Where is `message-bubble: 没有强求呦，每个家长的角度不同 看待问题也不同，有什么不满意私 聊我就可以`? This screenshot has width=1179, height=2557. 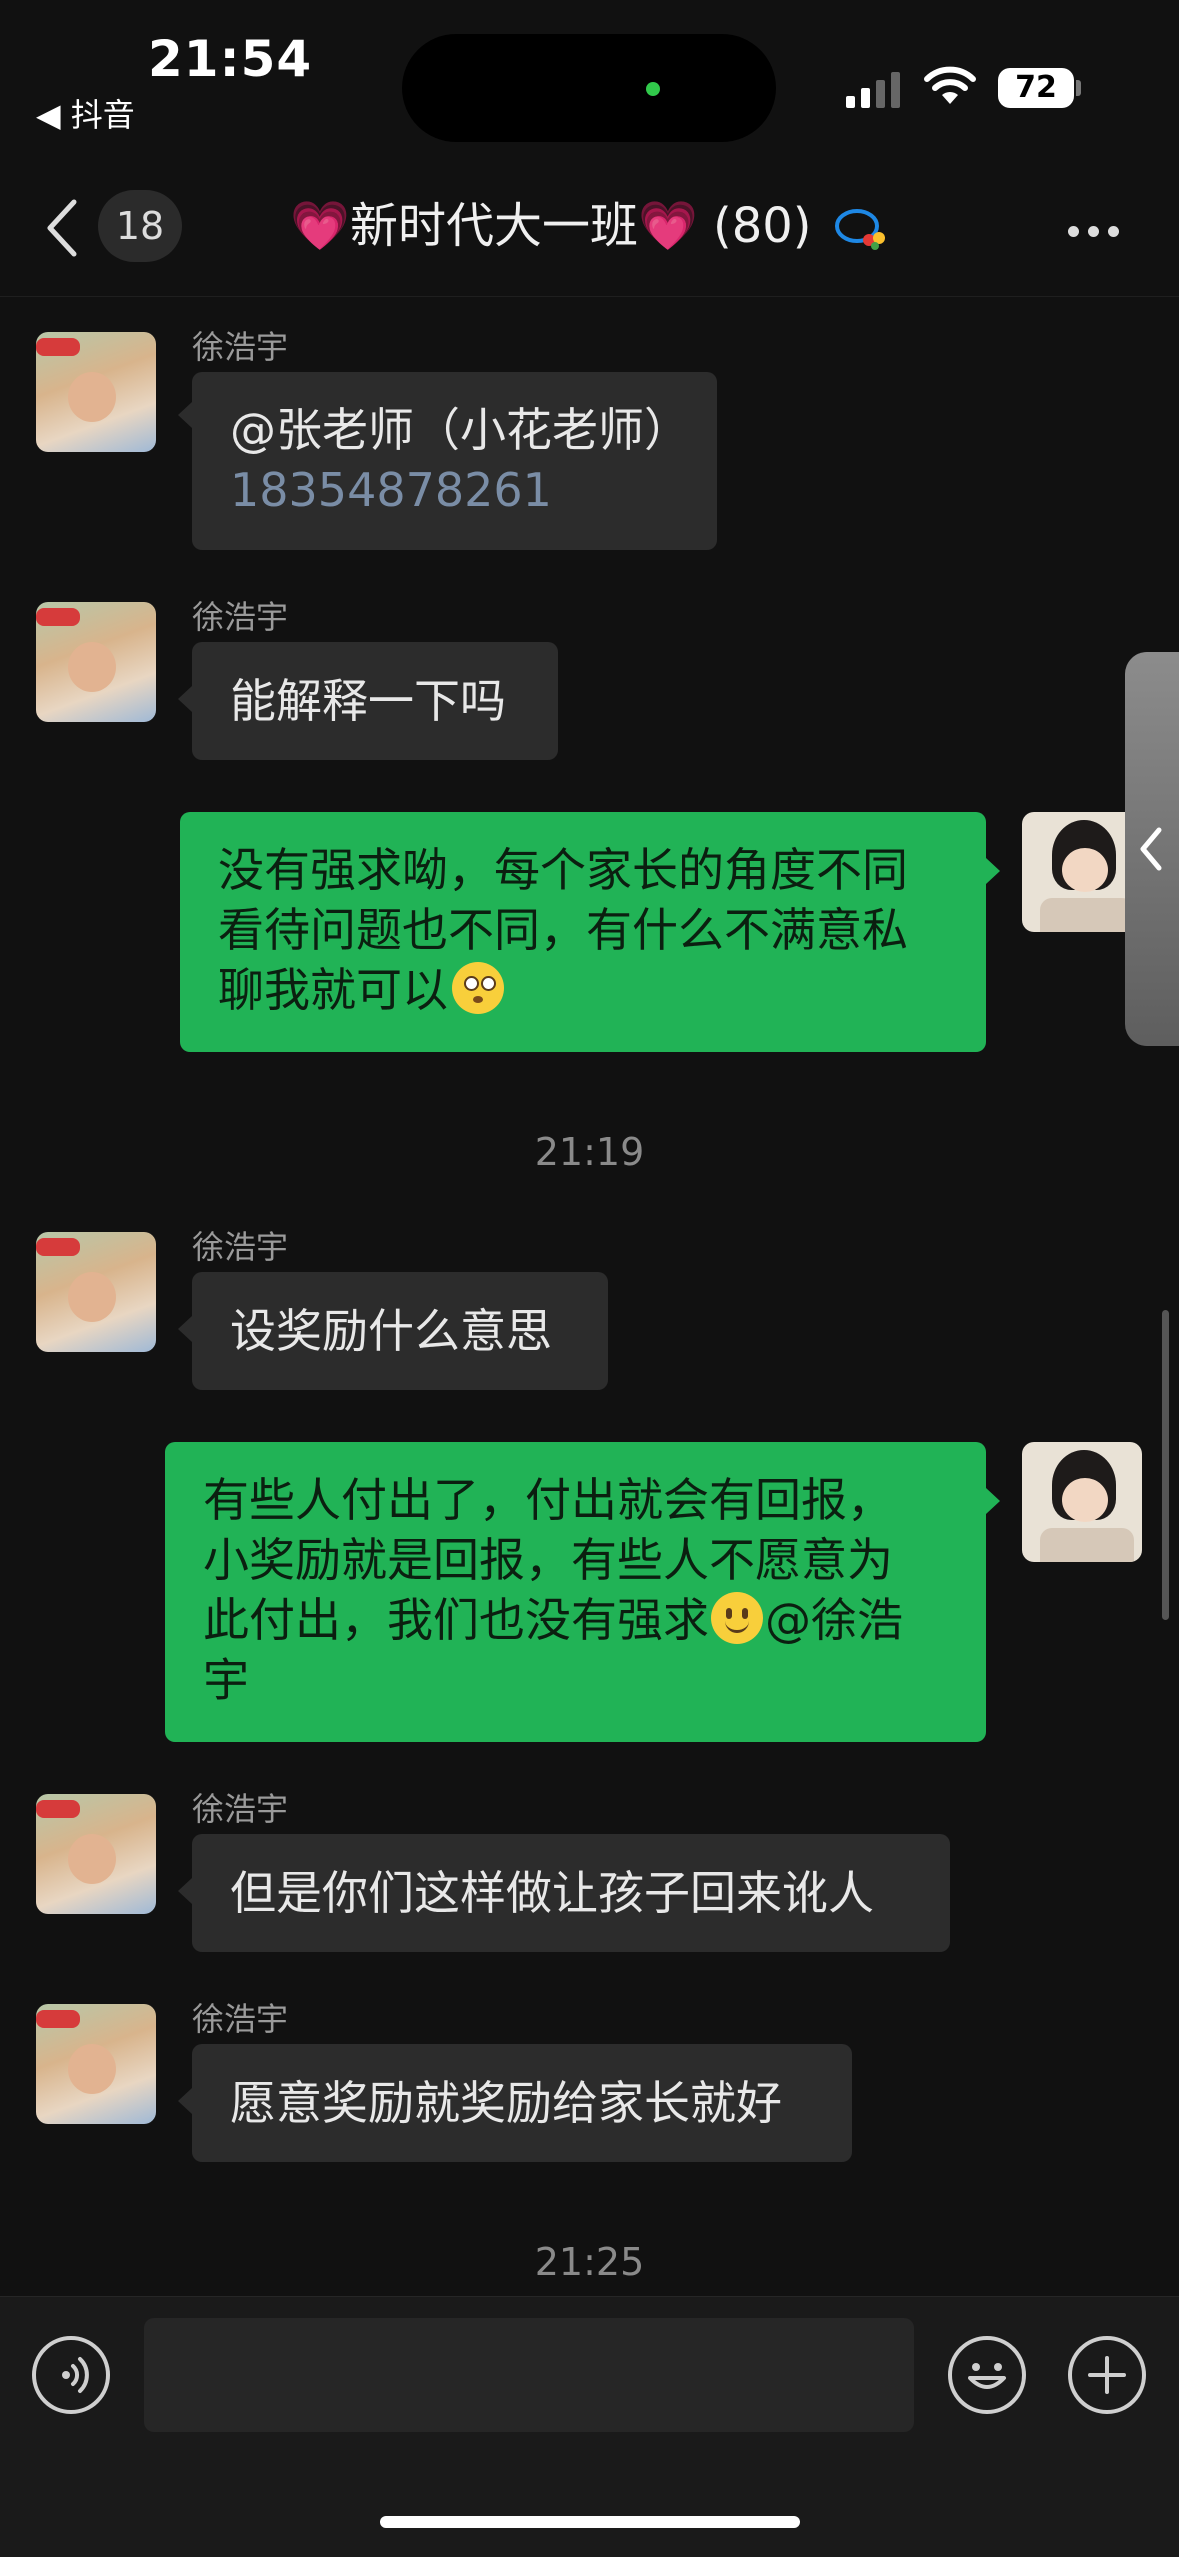 message-bubble: 没有强求呦，每个家长的角度不同 看待问题也不同，有什么不满意私 聊我就可以 is located at coordinates (583, 932).